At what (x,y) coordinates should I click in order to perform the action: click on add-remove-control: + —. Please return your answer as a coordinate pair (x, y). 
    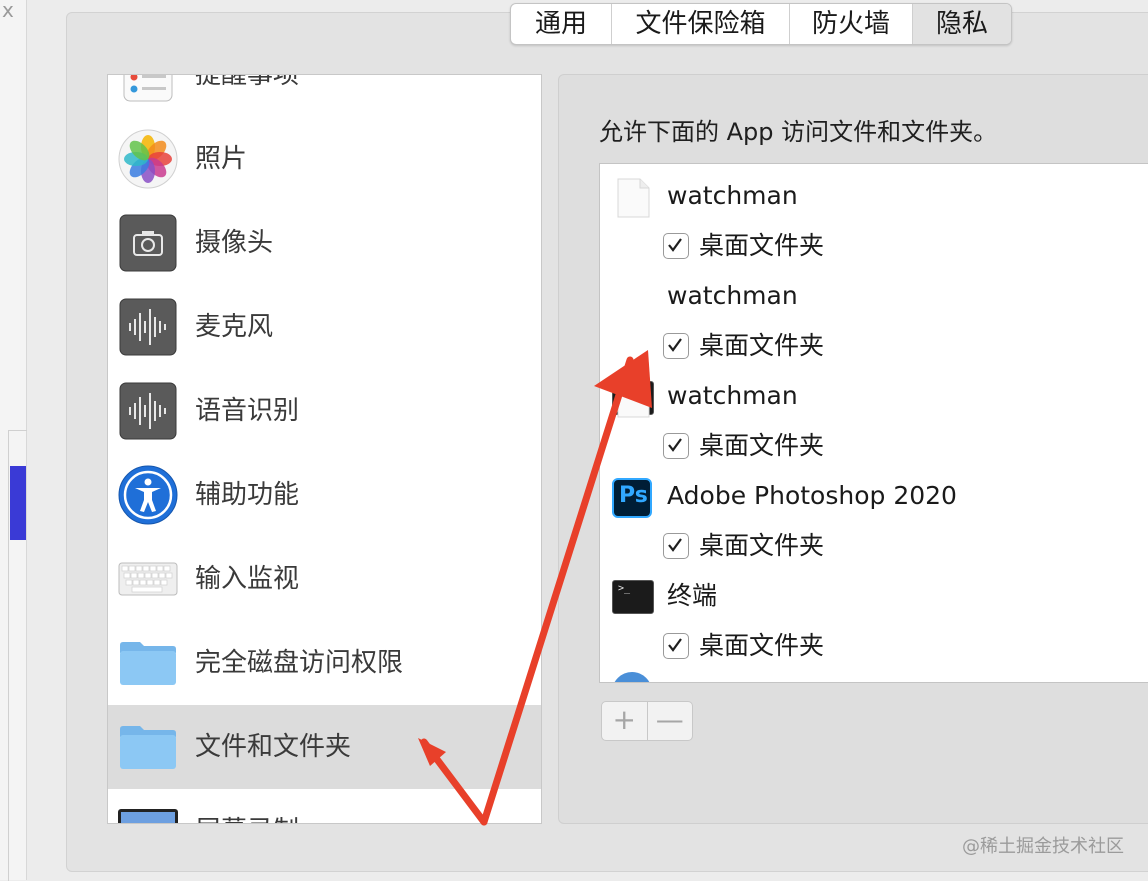
    Looking at the image, I should click on (647, 721).